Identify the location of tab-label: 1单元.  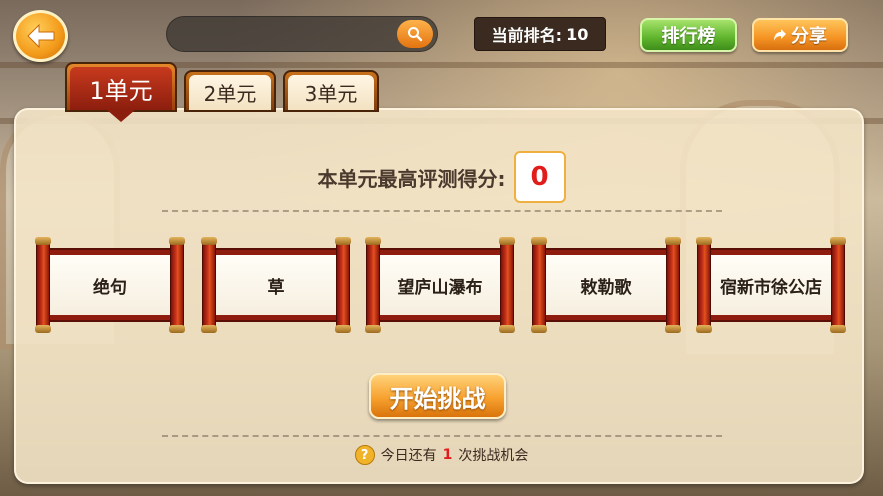
(121, 88).